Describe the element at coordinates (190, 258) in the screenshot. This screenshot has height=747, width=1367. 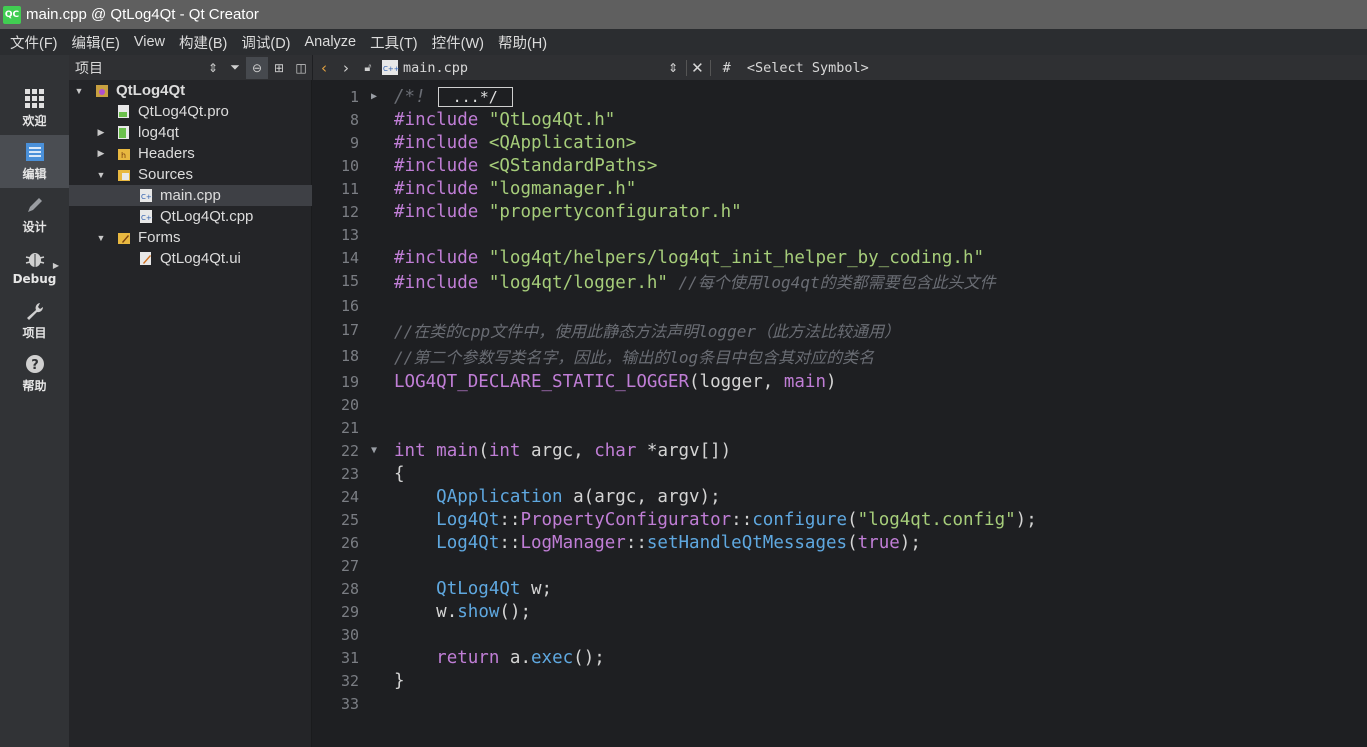
I see `tree-item-ui-file: QtLog4Qt.ui` at that location.